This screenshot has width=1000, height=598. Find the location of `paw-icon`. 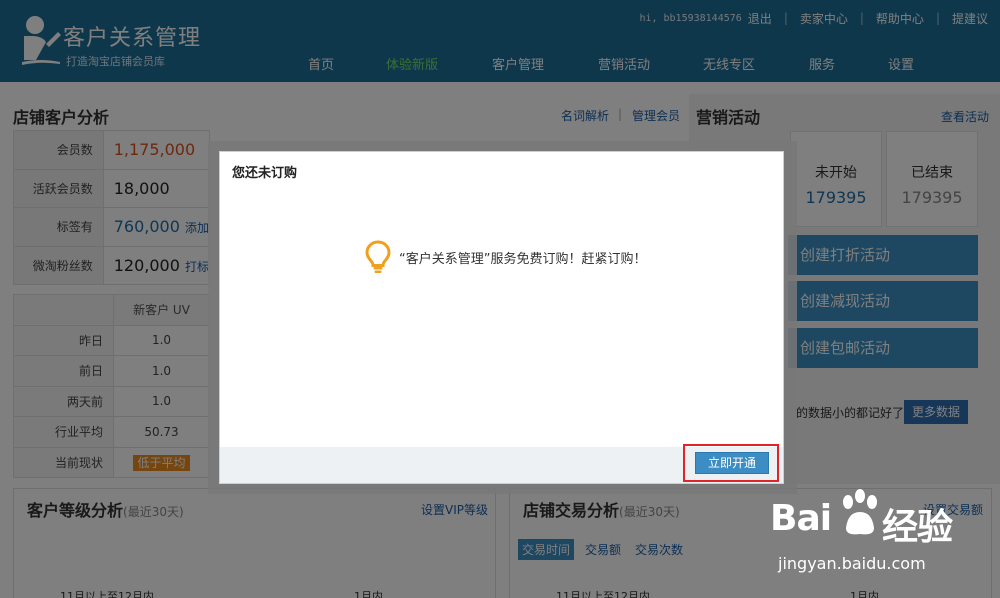

paw-icon is located at coordinates (860, 512).